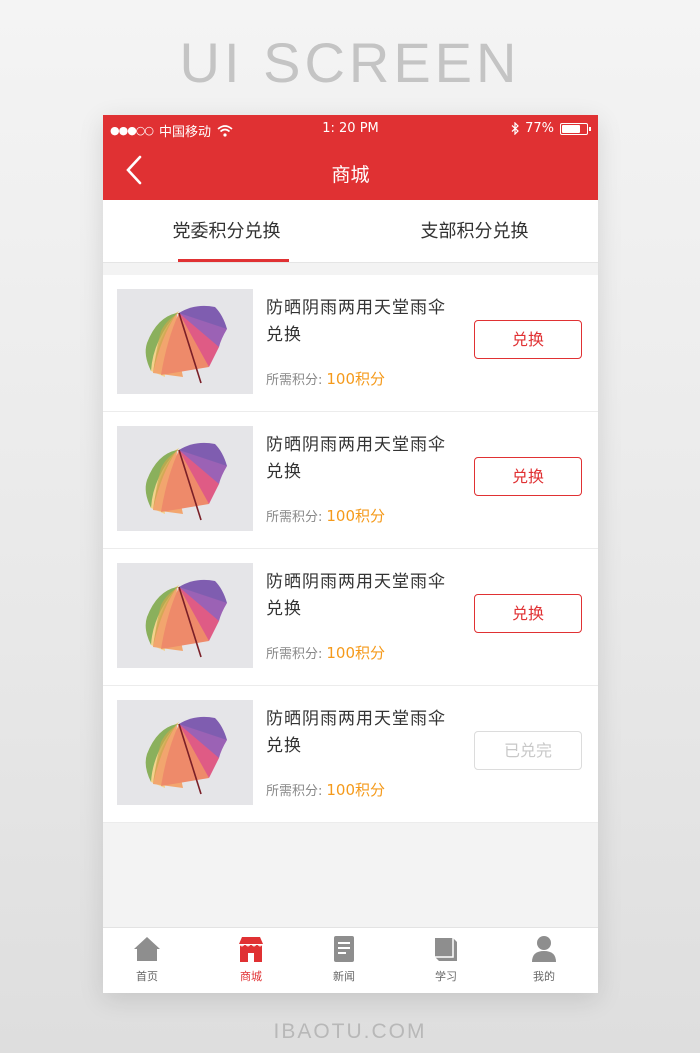 This screenshot has height=1053, width=700. I want to click on page-title: 商城, so click(350, 175).